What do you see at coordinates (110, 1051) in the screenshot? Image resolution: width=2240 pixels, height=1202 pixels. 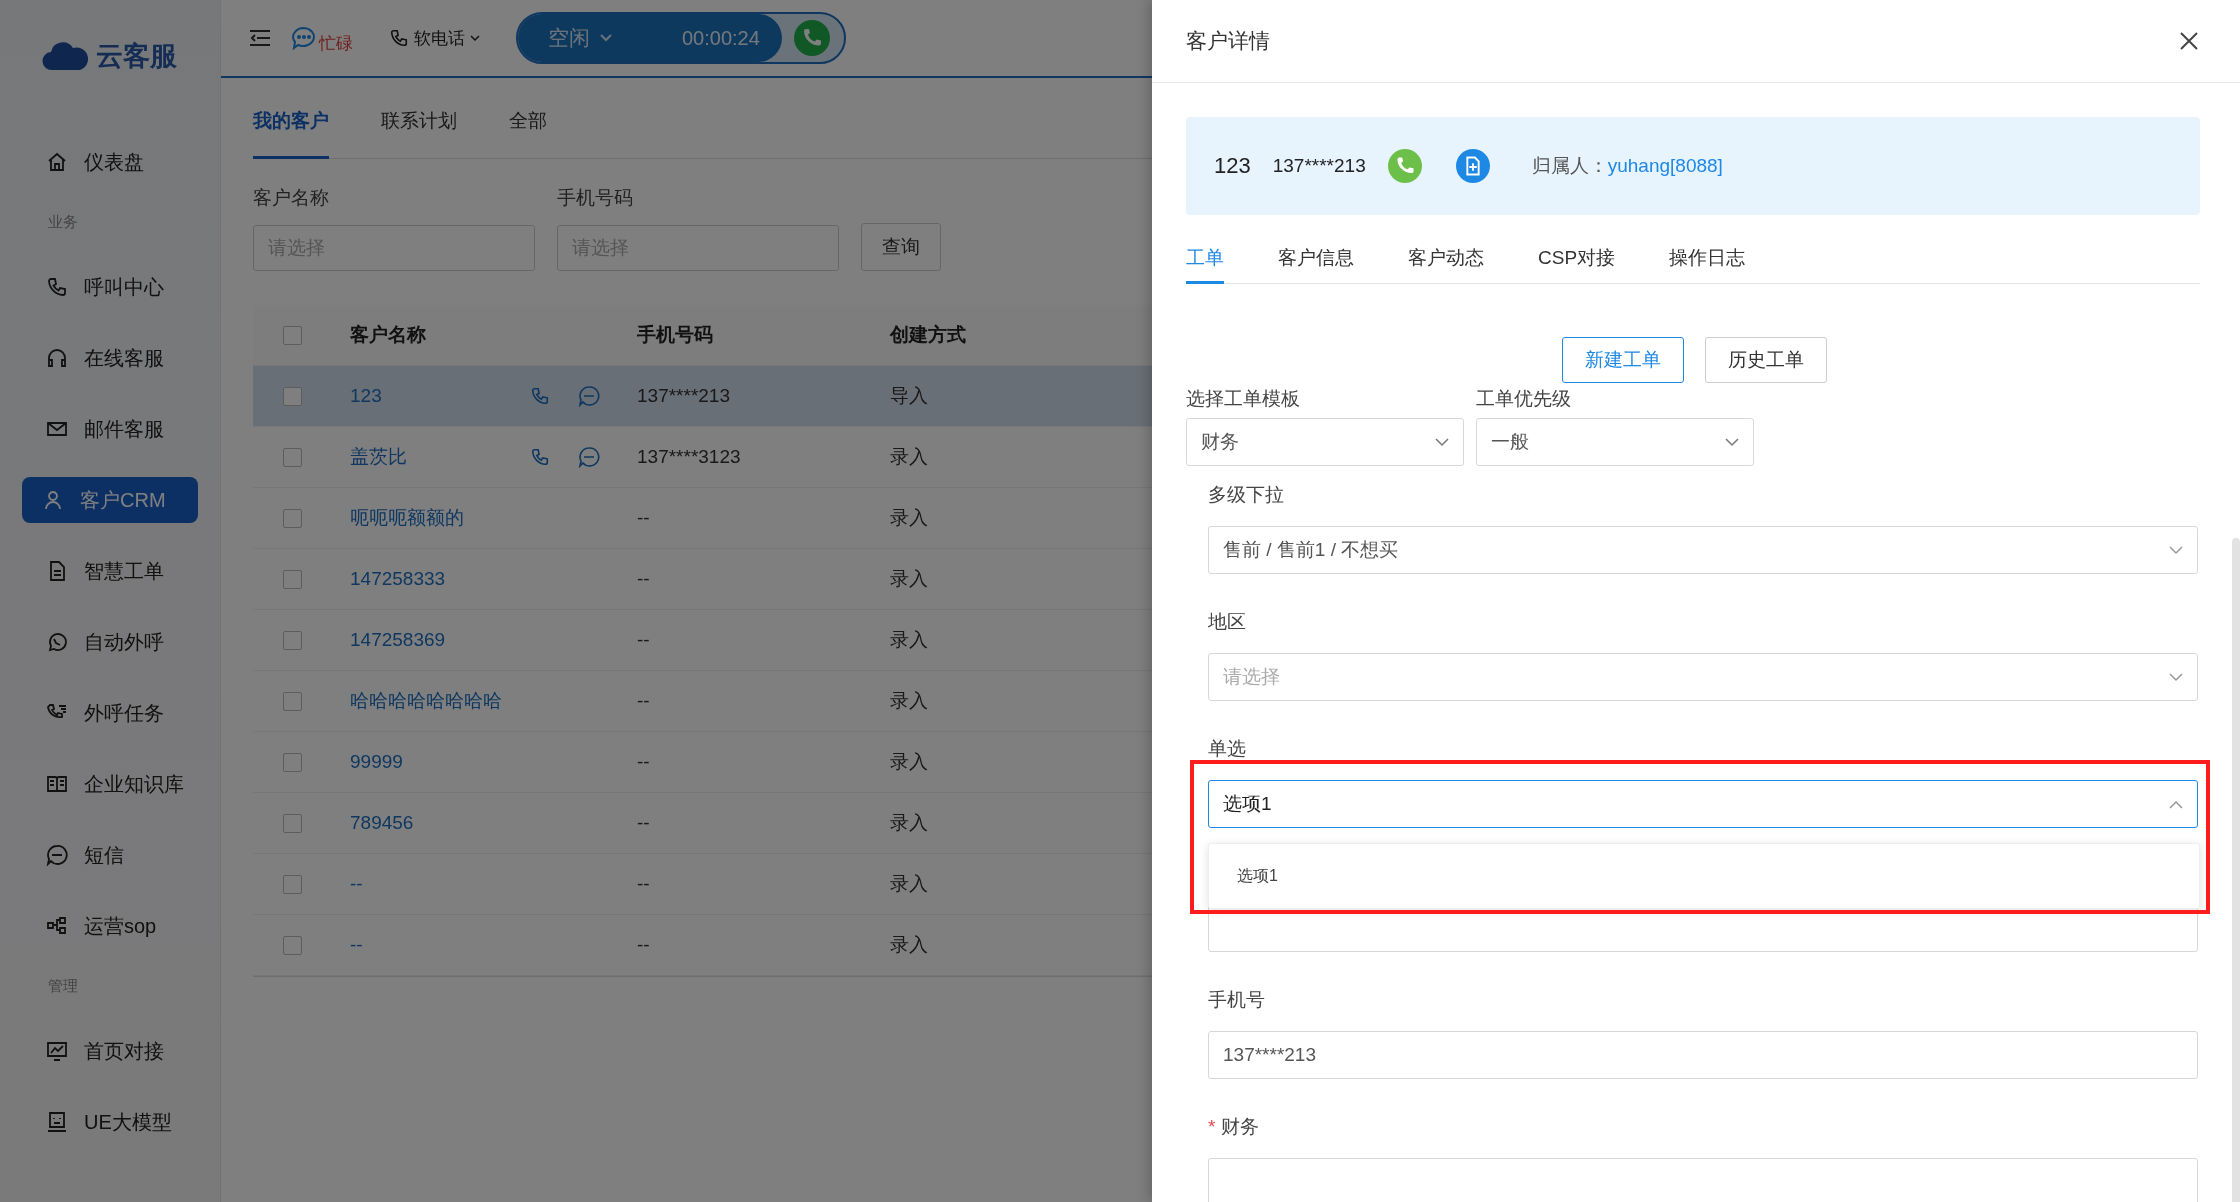 I see `nav-item: 首页对接` at bounding box center [110, 1051].